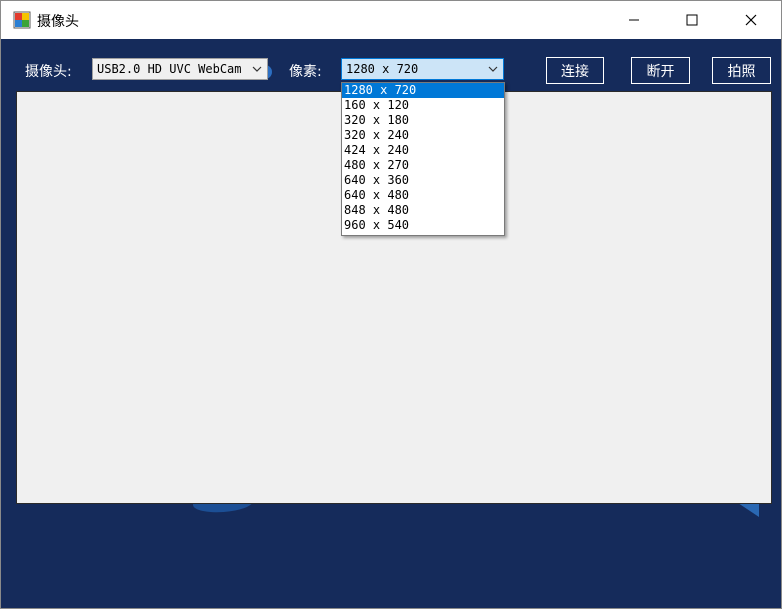  Describe the element at coordinates (423, 90) in the screenshot. I see `dropdown-option: 1280 x 720` at that location.